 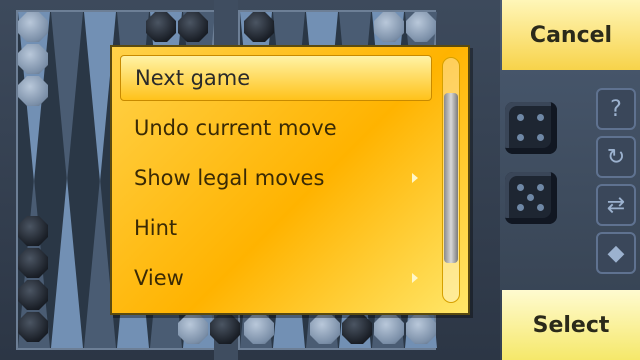 I want to click on help-icon: ?, so click(x=616, y=109).